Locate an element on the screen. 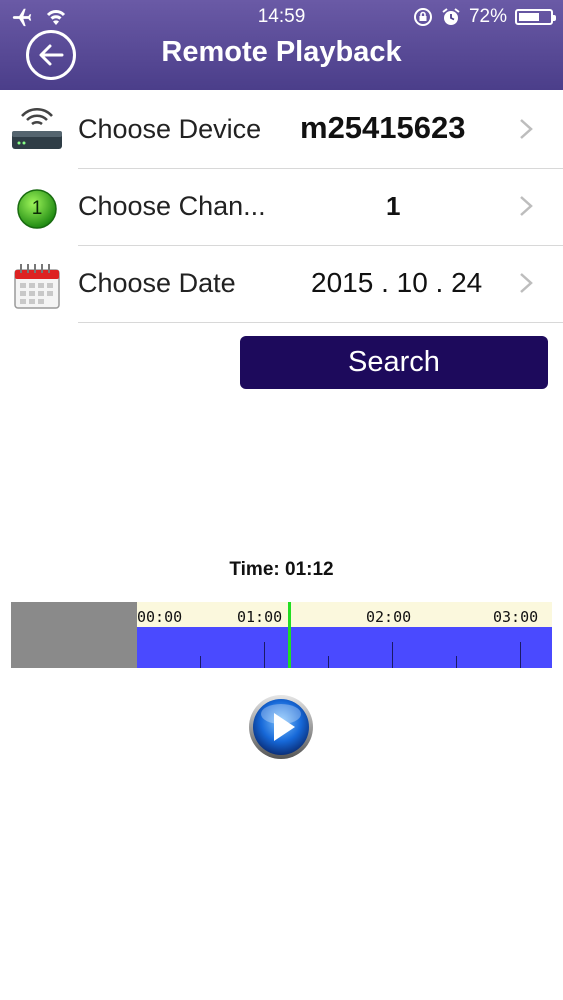  play-button is located at coordinates (281, 727).